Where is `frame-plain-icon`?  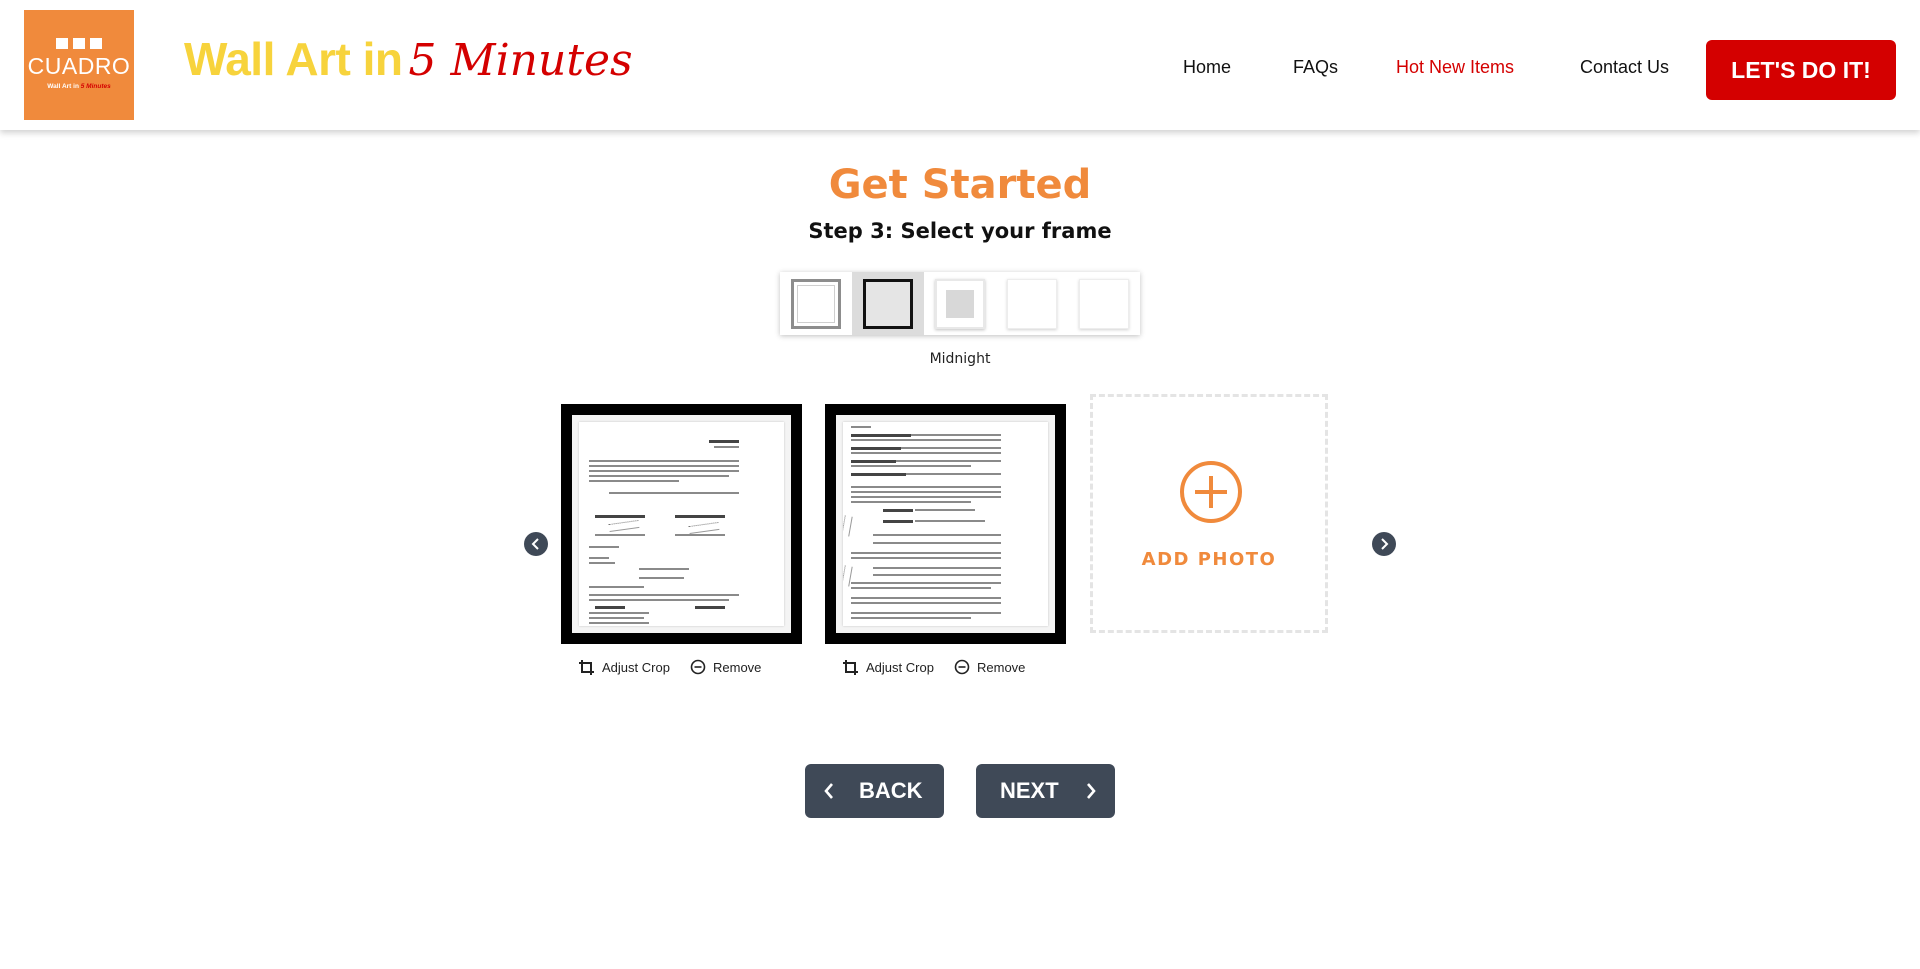
frame-plain-icon is located at coordinates (1104, 304).